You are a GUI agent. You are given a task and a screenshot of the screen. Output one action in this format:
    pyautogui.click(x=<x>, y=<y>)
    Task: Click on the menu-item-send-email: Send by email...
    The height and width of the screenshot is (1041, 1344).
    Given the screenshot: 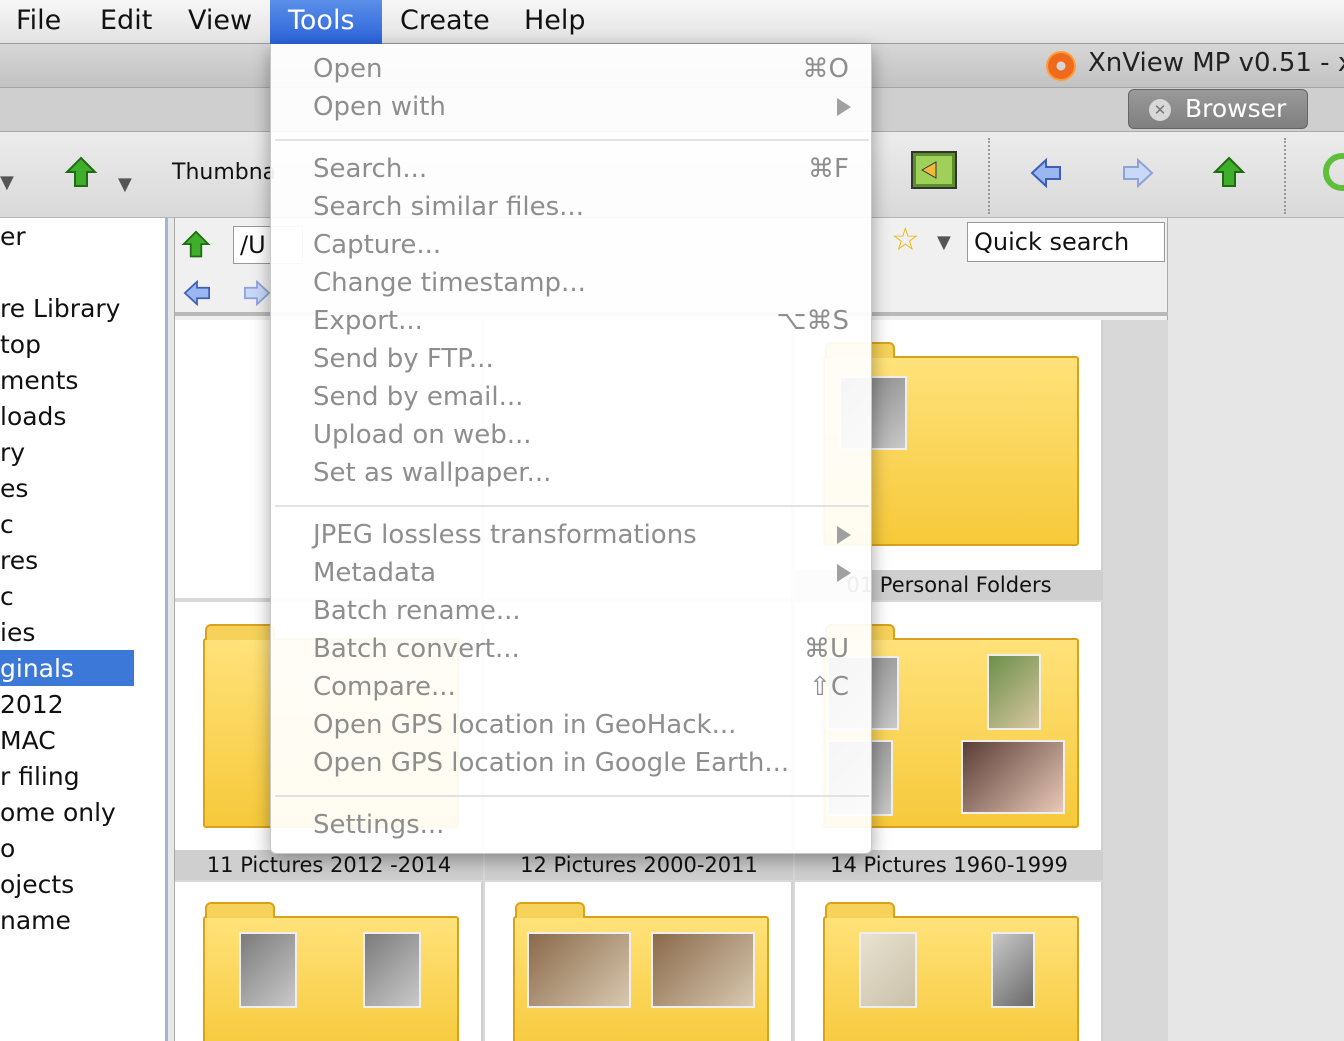 What is the action you would take?
    pyautogui.click(x=572, y=397)
    